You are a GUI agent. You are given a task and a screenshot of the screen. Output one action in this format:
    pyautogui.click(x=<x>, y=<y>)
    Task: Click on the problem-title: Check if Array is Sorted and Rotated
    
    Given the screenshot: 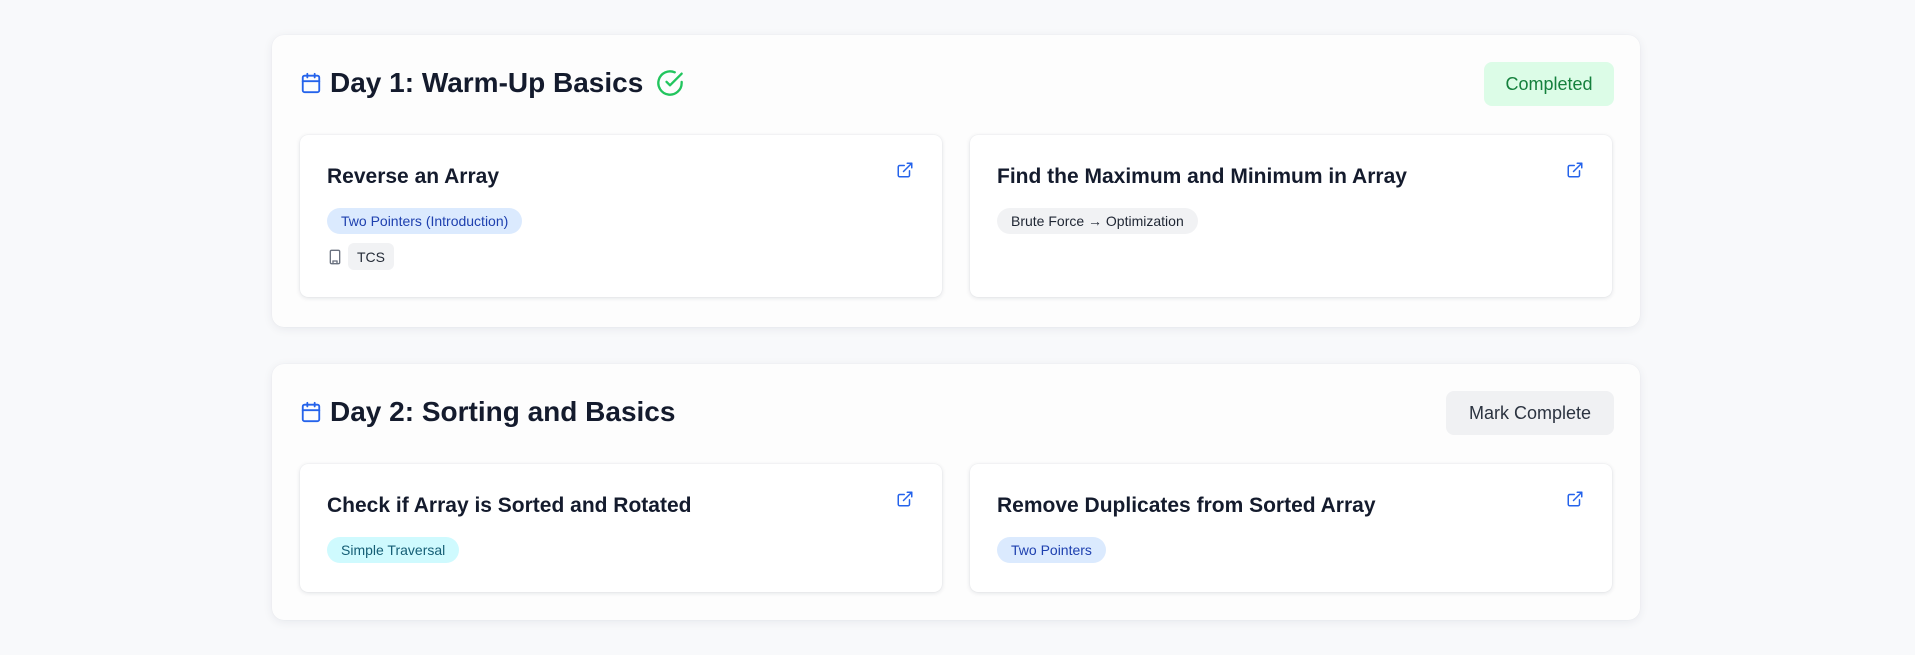 What is the action you would take?
    pyautogui.click(x=509, y=505)
    